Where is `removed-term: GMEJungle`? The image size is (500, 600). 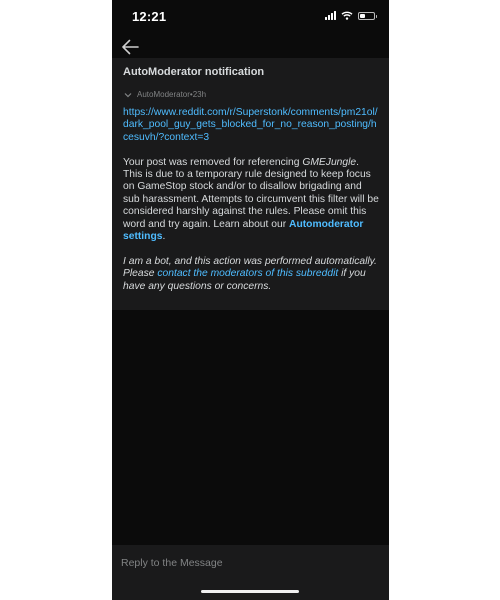
removed-term: GMEJungle is located at coordinates (329, 162).